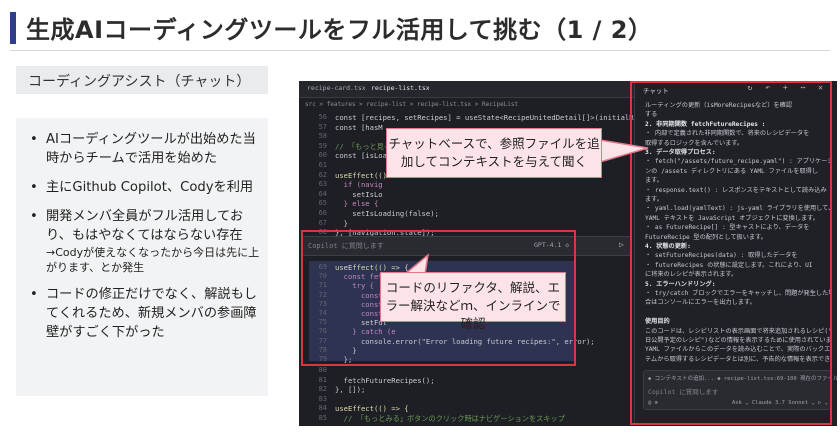 This screenshot has width=840, height=446. What do you see at coordinates (473, 301) in the screenshot?
I see `inline-callout: コードのリファクタ、解説、エラー解決などｍ、インラインで確認` at bounding box center [473, 301].